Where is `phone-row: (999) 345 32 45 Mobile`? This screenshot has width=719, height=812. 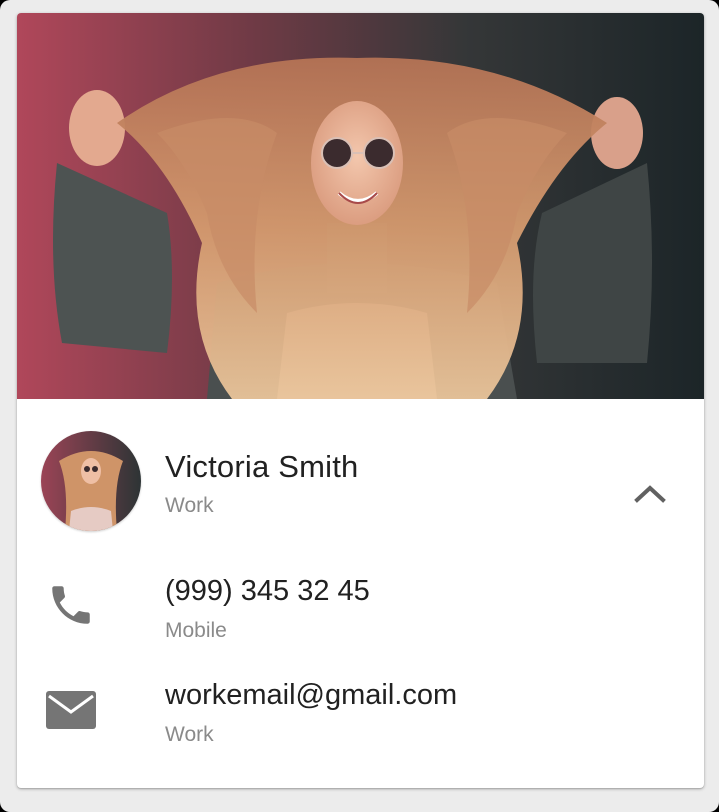
phone-row: (999) 345 32 45 Mobile is located at coordinates (360, 609).